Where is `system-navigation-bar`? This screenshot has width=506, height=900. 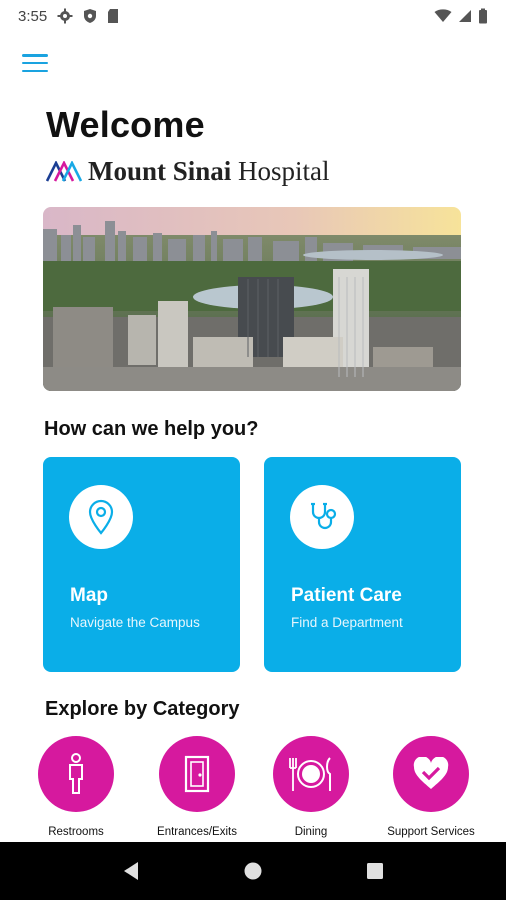 system-navigation-bar is located at coordinates (253, 871).